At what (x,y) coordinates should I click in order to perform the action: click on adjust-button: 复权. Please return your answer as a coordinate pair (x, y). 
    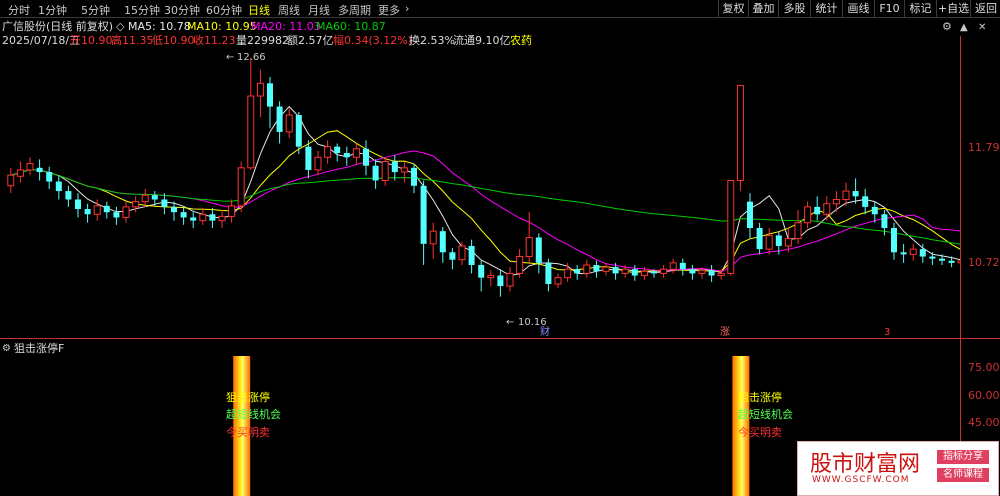
    Looking at the image, I should click on (733, 8).